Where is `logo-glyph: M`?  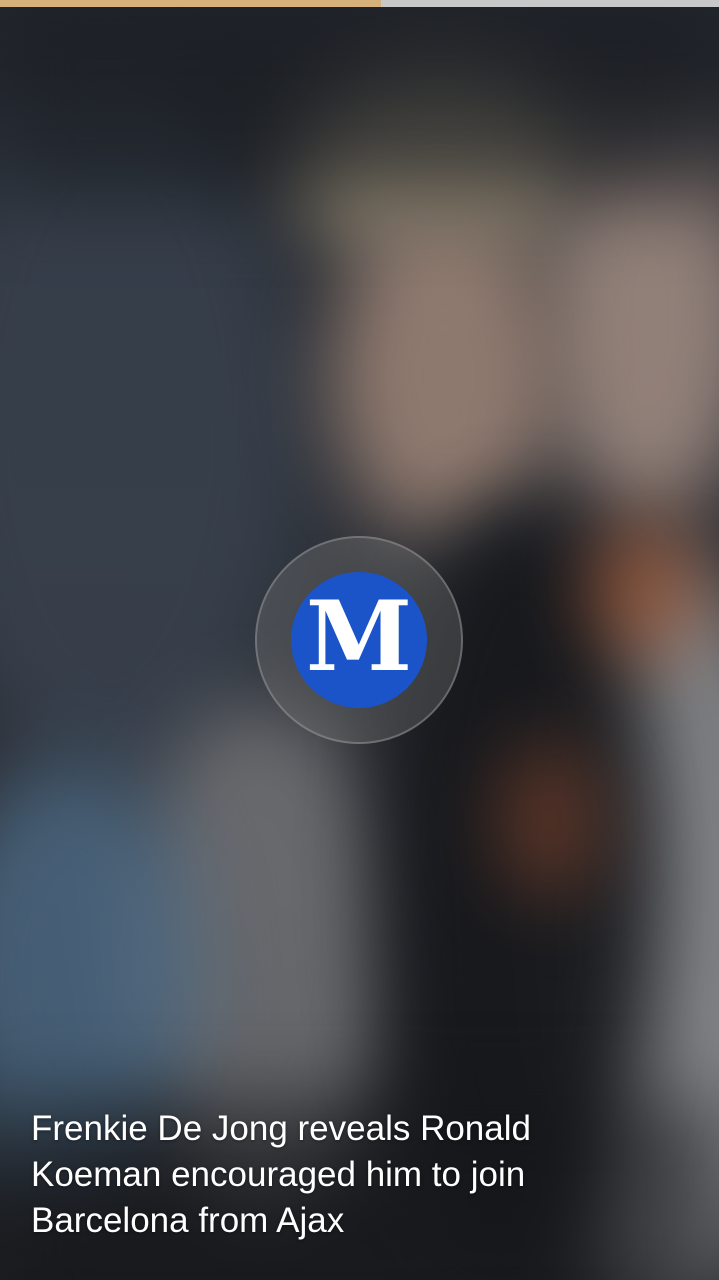 logo-glyph: M is located at coordinates (359, 636).